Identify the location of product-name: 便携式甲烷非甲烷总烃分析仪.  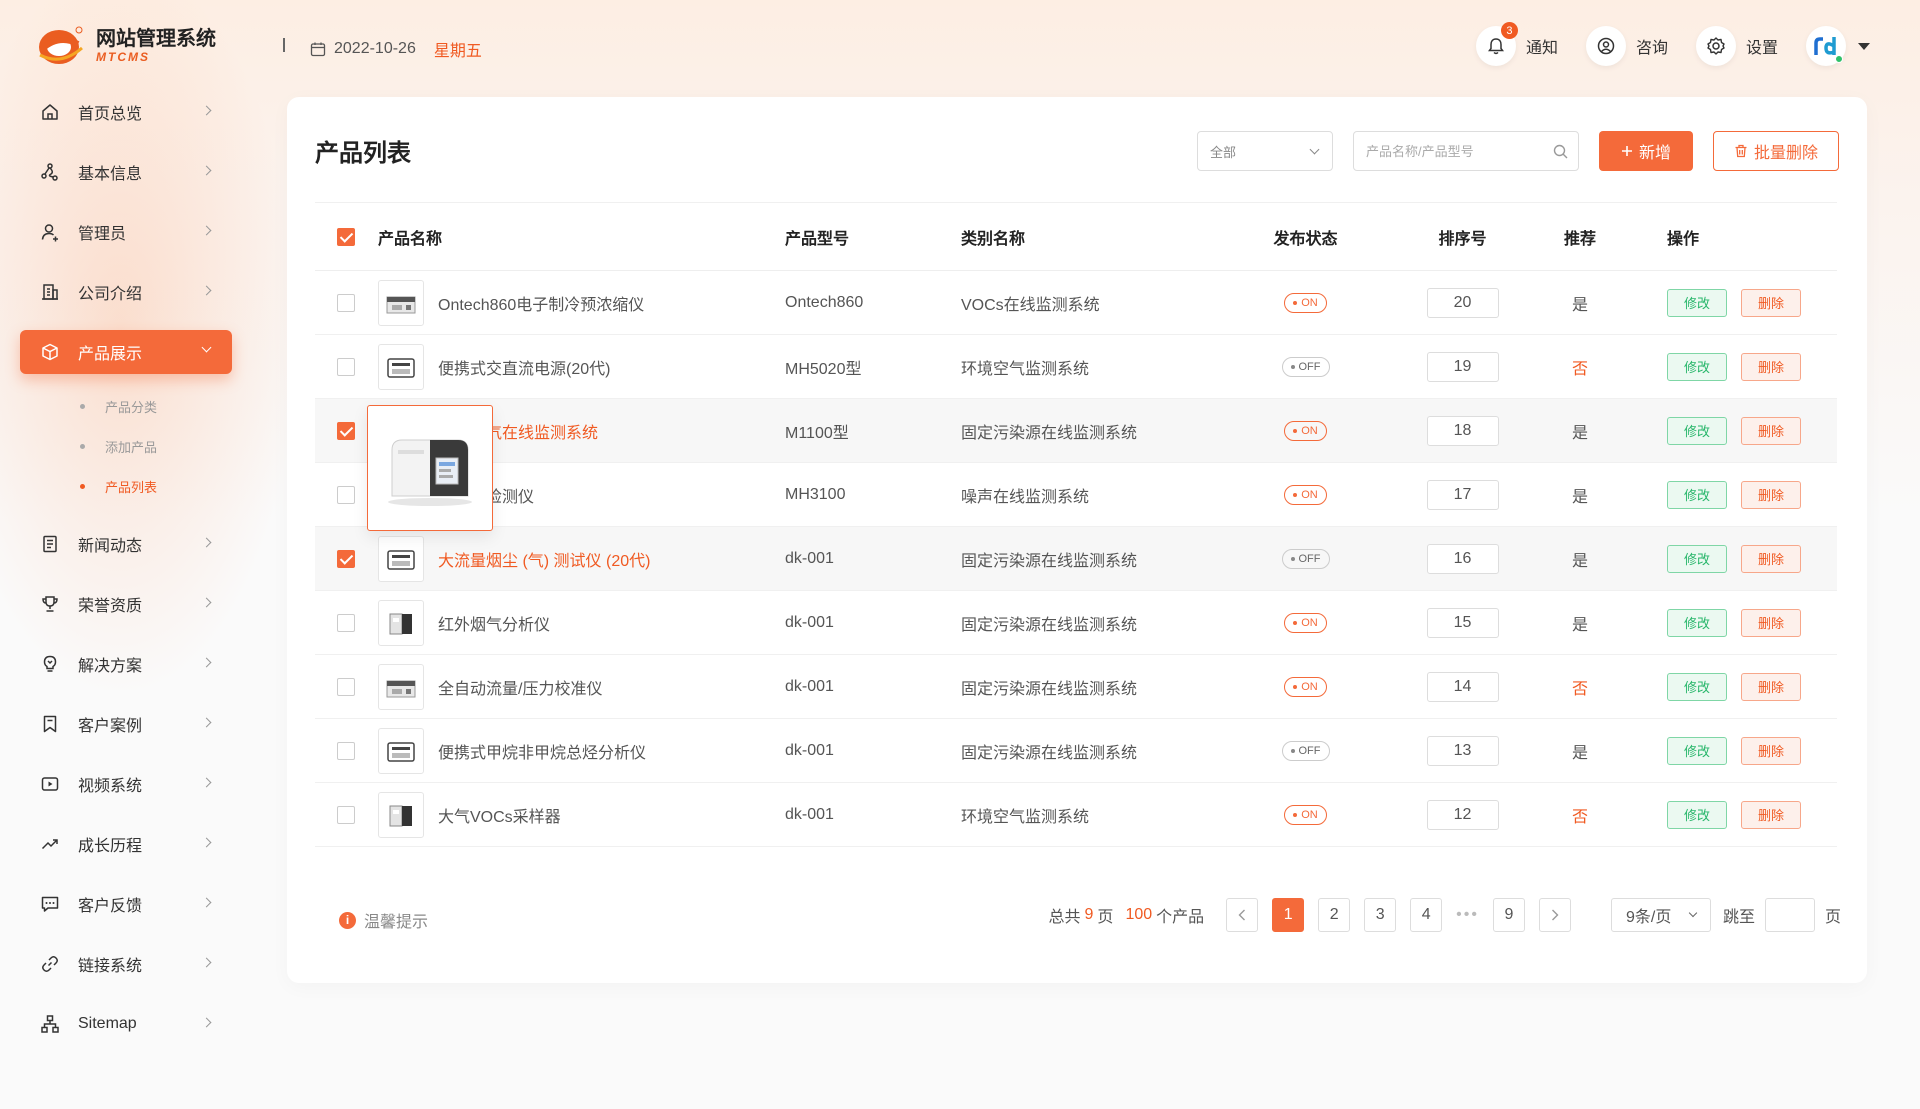
(542, 751).